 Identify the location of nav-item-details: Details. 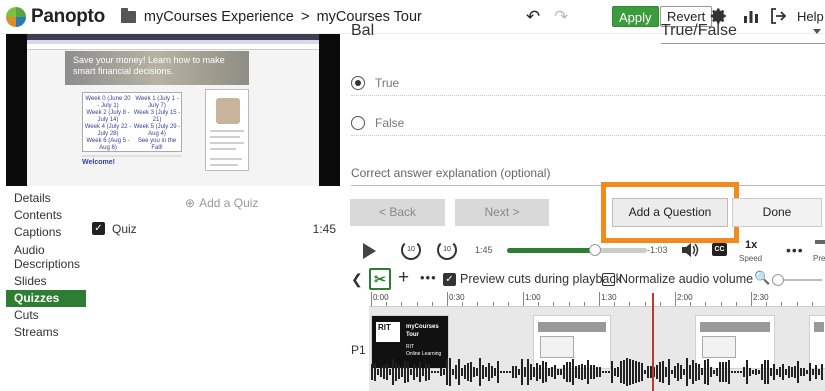
(46, 198).